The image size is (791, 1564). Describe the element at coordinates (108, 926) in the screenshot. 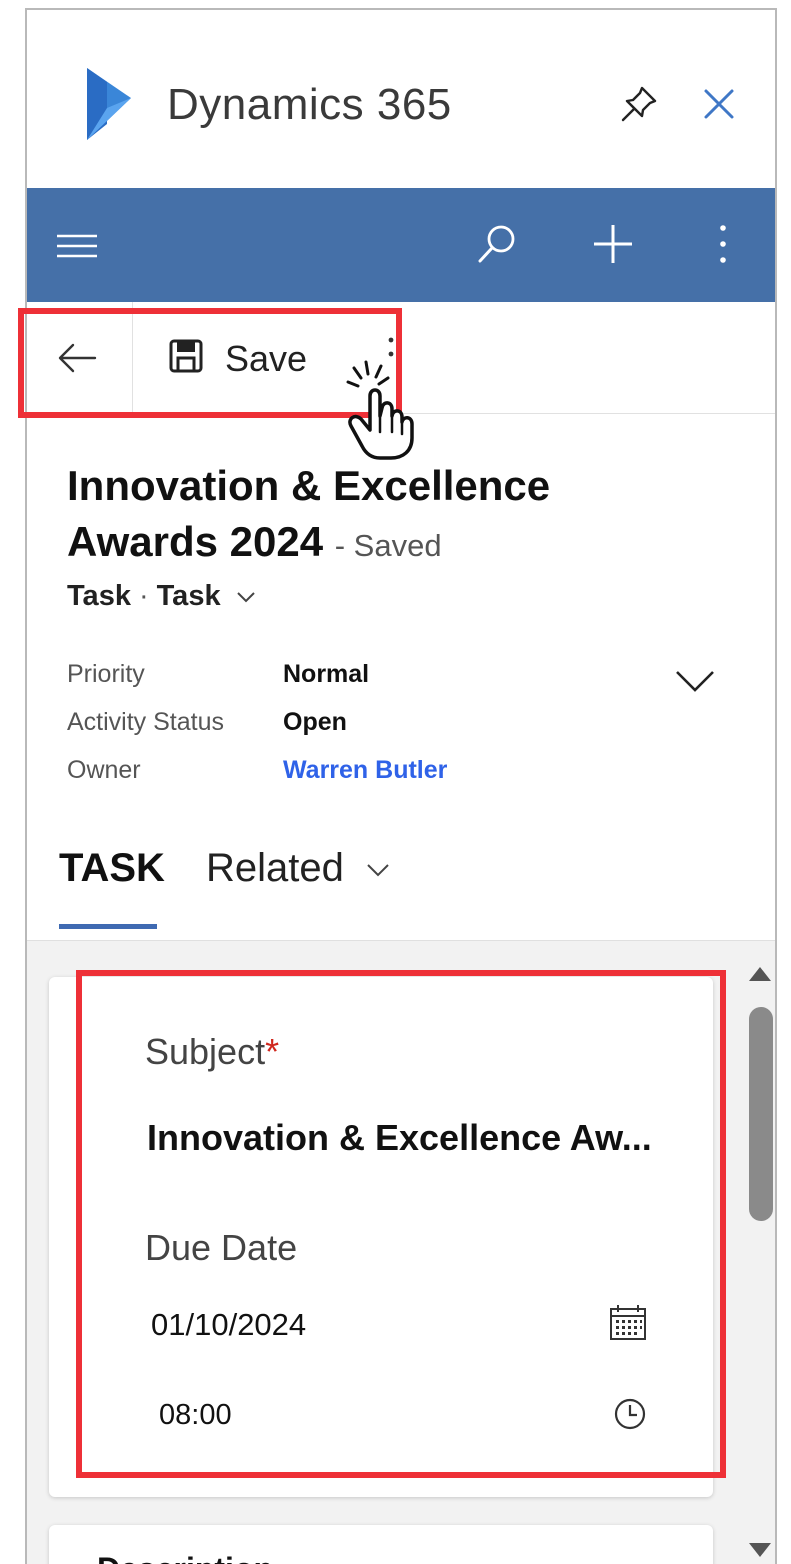

I see `active-tab-indicator` at that location.